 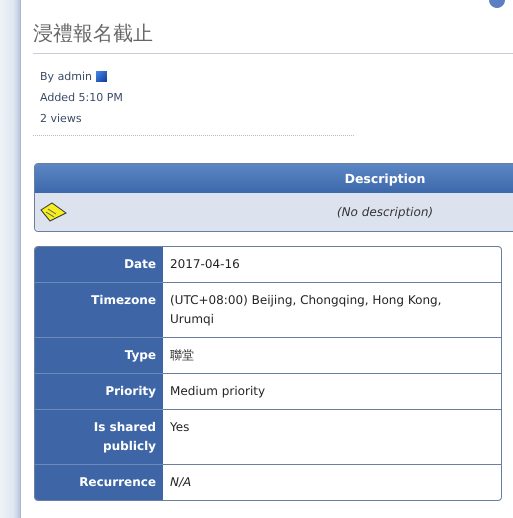 I want to click on column-header: Description, so click(x=274, y=178).